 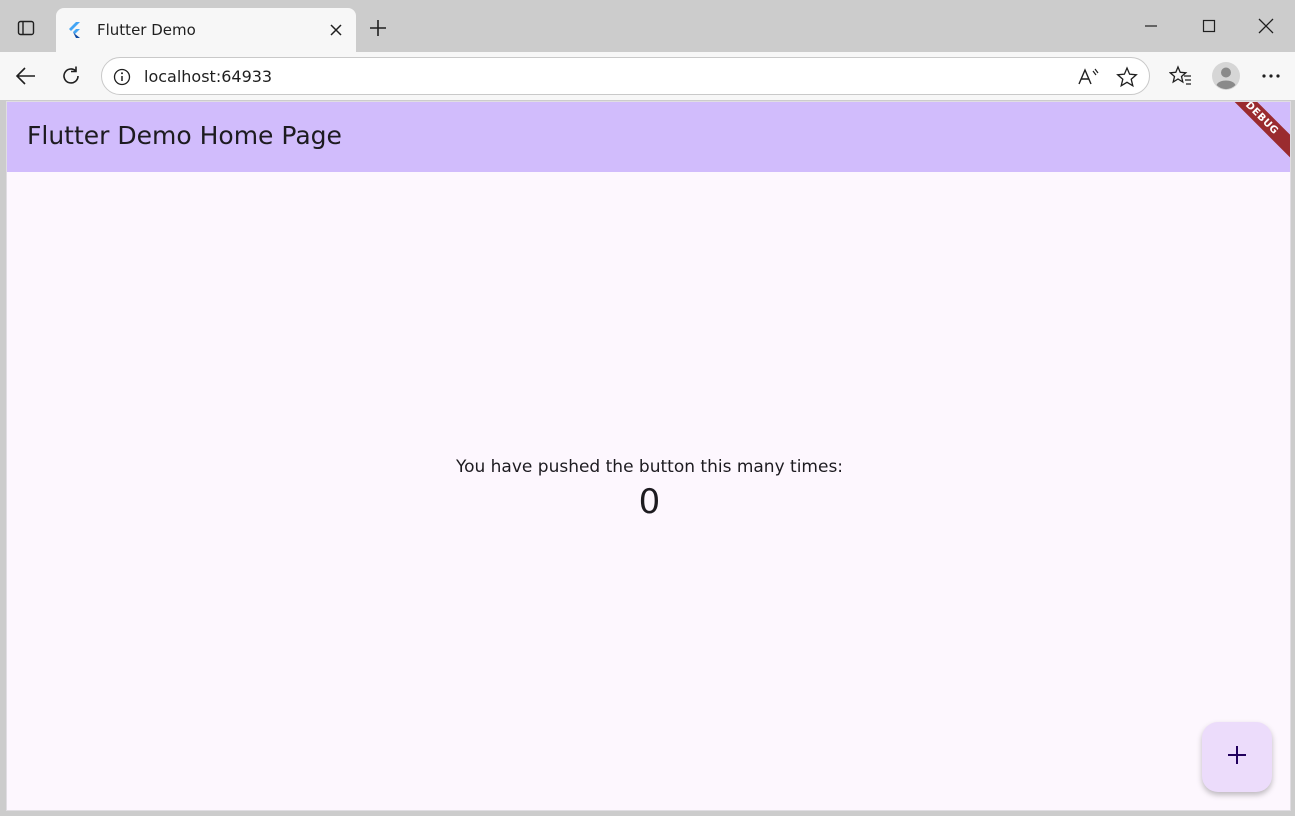 I want to click on avatar-icon, so click(x=1226, y=76).